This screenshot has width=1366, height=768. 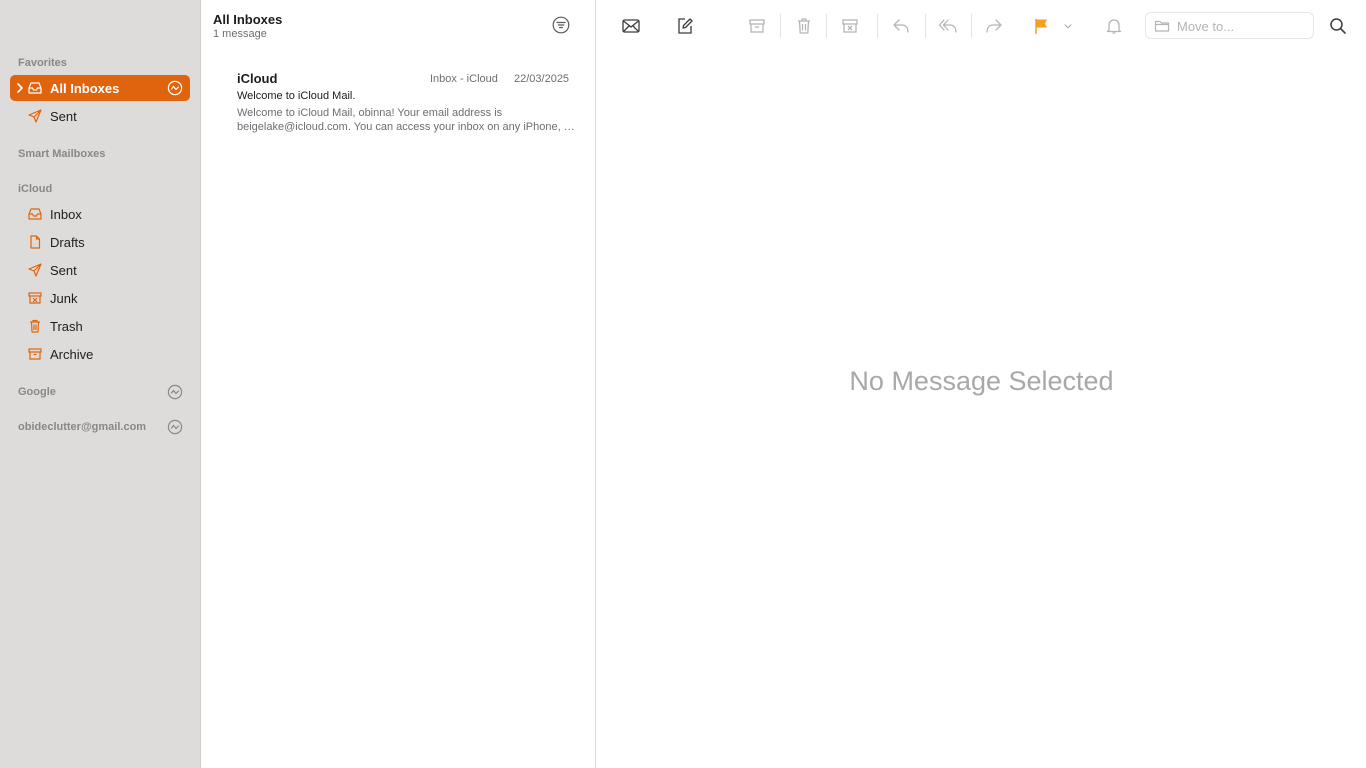 What do you see at coordinates (20, 88) in the screenshot?
I see `chevron-right-icon` at bounding box center [20, 88].